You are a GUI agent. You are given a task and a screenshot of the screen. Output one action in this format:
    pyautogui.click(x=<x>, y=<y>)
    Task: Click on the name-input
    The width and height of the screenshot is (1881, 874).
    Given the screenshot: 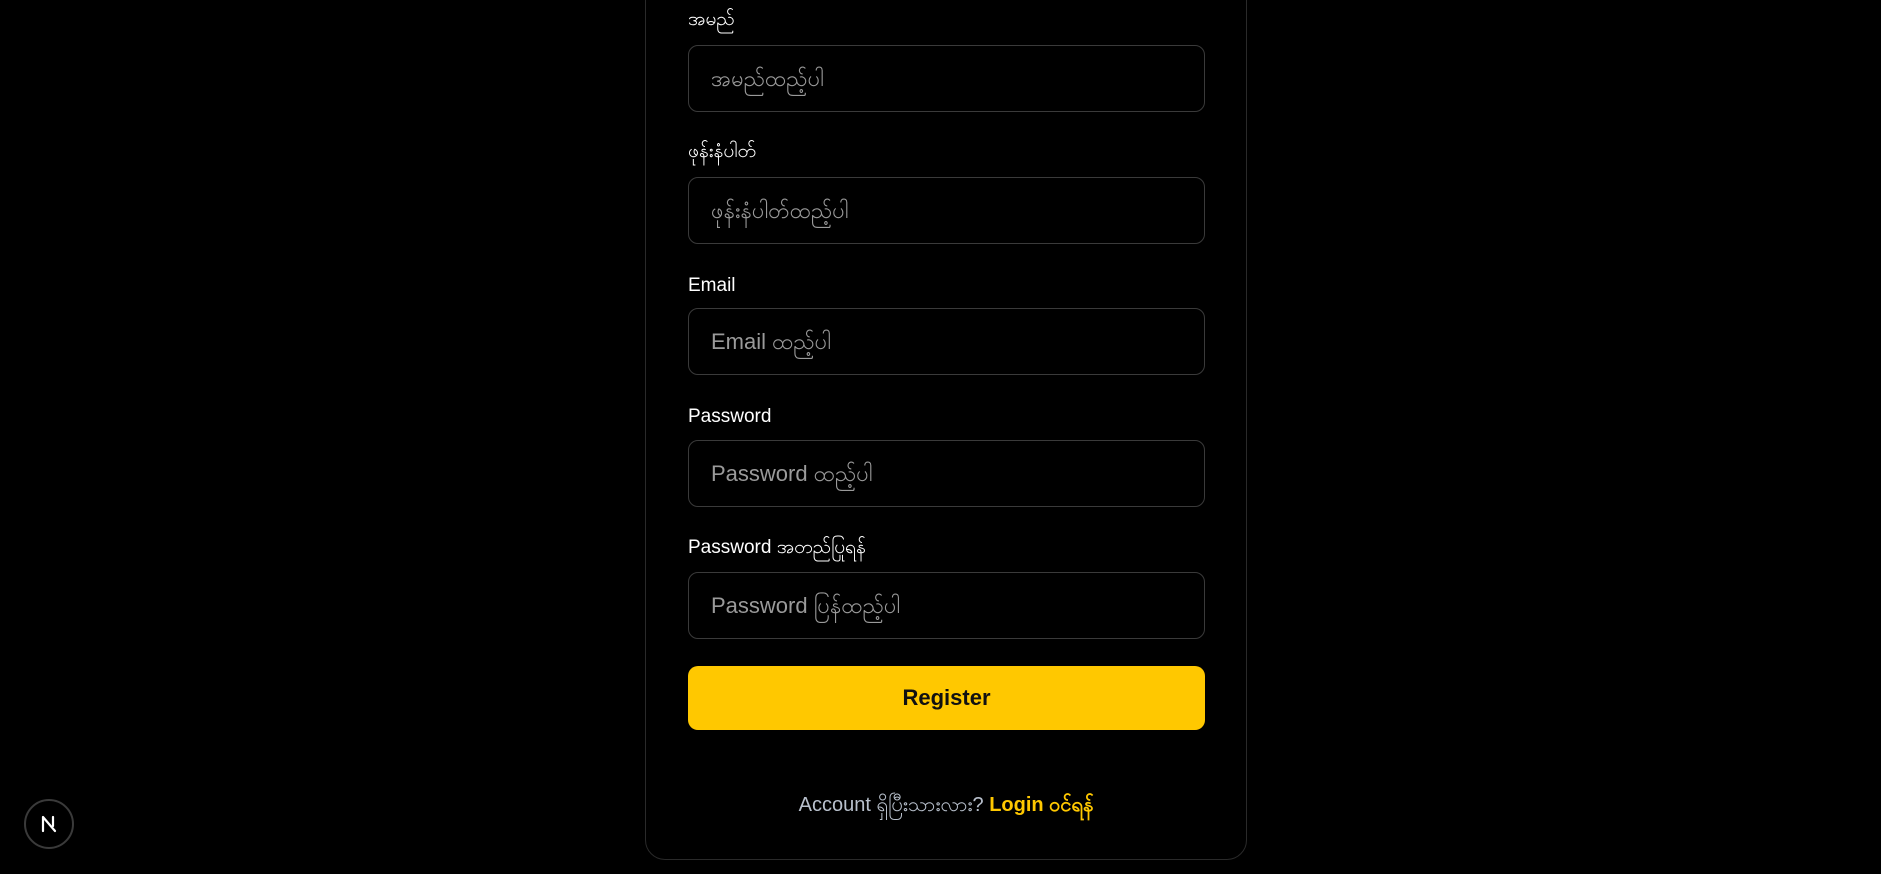 What is the action you would take?
    pyautogui.click(x=946, y=78)
    